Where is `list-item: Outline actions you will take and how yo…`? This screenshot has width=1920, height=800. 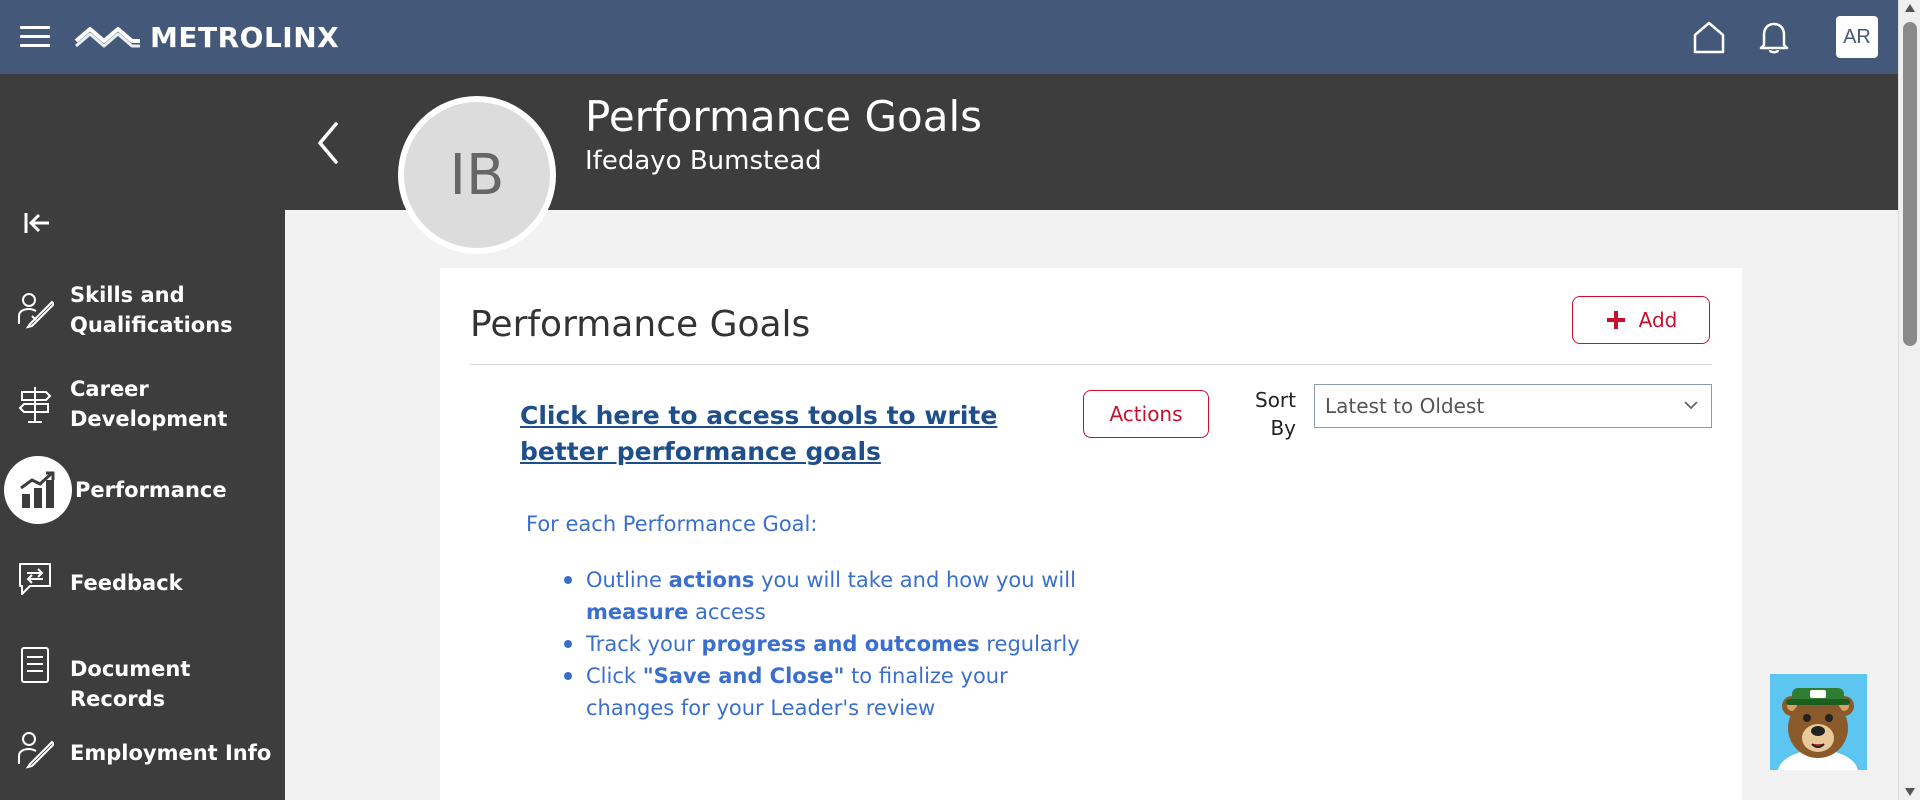
list-item: Outline actions you will take and how yo… is located at coordinates (820, 596).